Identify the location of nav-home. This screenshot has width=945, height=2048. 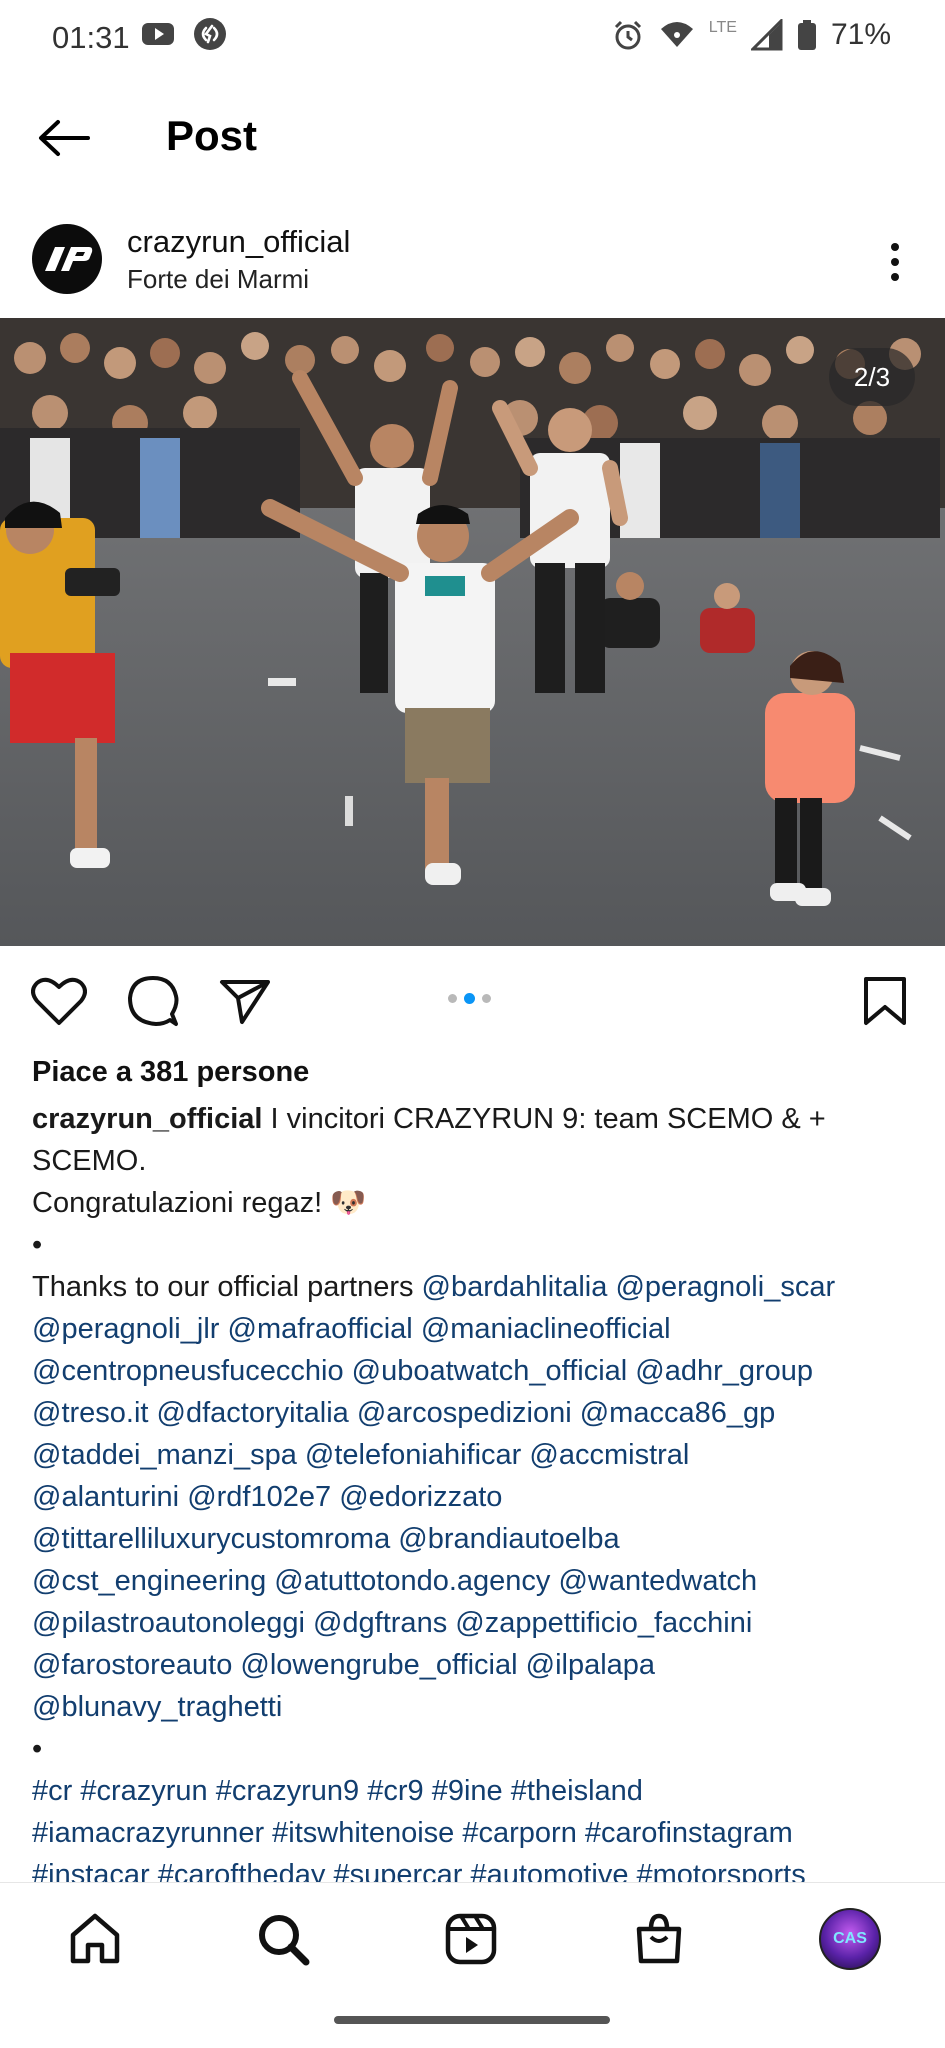
(95, 1939).